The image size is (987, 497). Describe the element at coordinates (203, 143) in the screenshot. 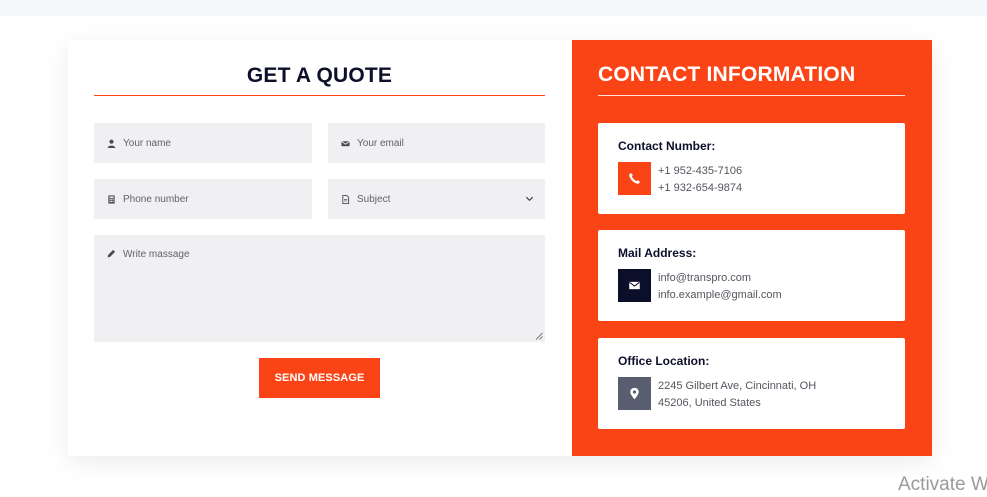

I see `name-input: Your name` at that location.